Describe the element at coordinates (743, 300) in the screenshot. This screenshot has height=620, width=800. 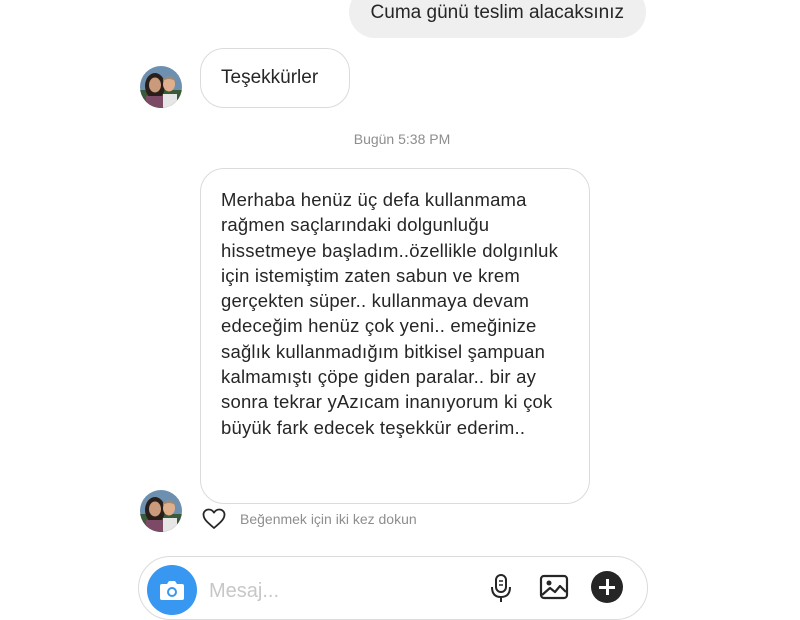
I see `right-margin` at that location.